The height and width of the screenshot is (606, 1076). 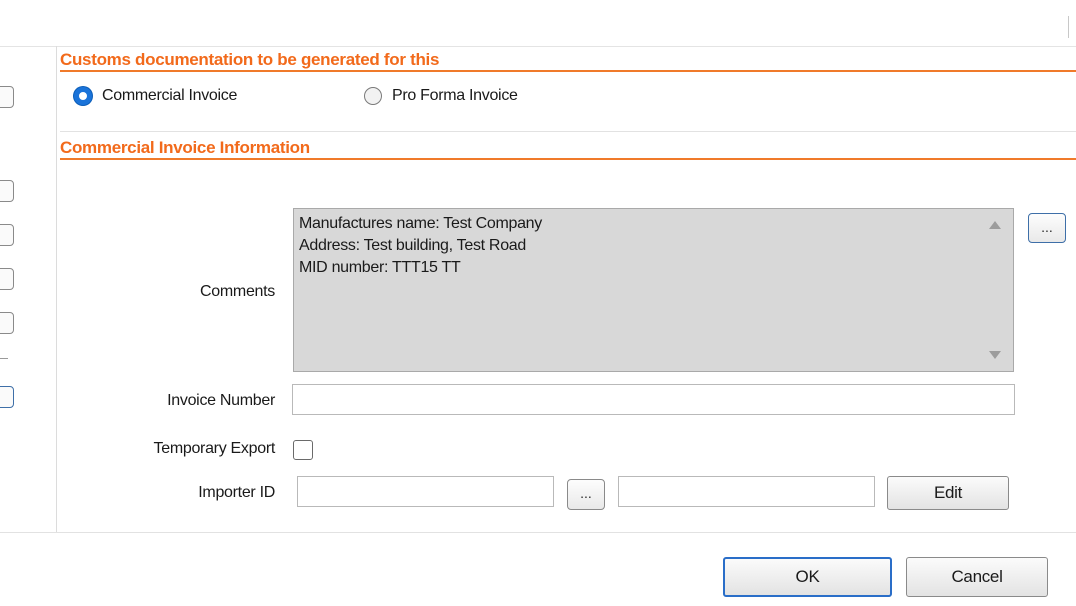 I want to click on comments-line: MID number: TTT15 TT, so click(x=380, y=267).